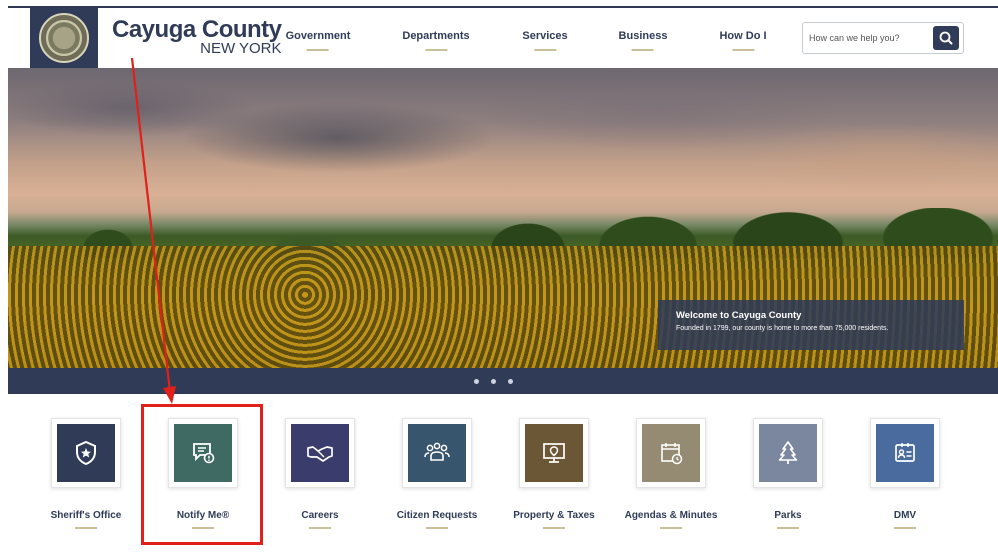 The image size is (998, 559). Describe the element at coordinates (743, 36) in the screenshot. I see `nav-label: How Do I` at that location.